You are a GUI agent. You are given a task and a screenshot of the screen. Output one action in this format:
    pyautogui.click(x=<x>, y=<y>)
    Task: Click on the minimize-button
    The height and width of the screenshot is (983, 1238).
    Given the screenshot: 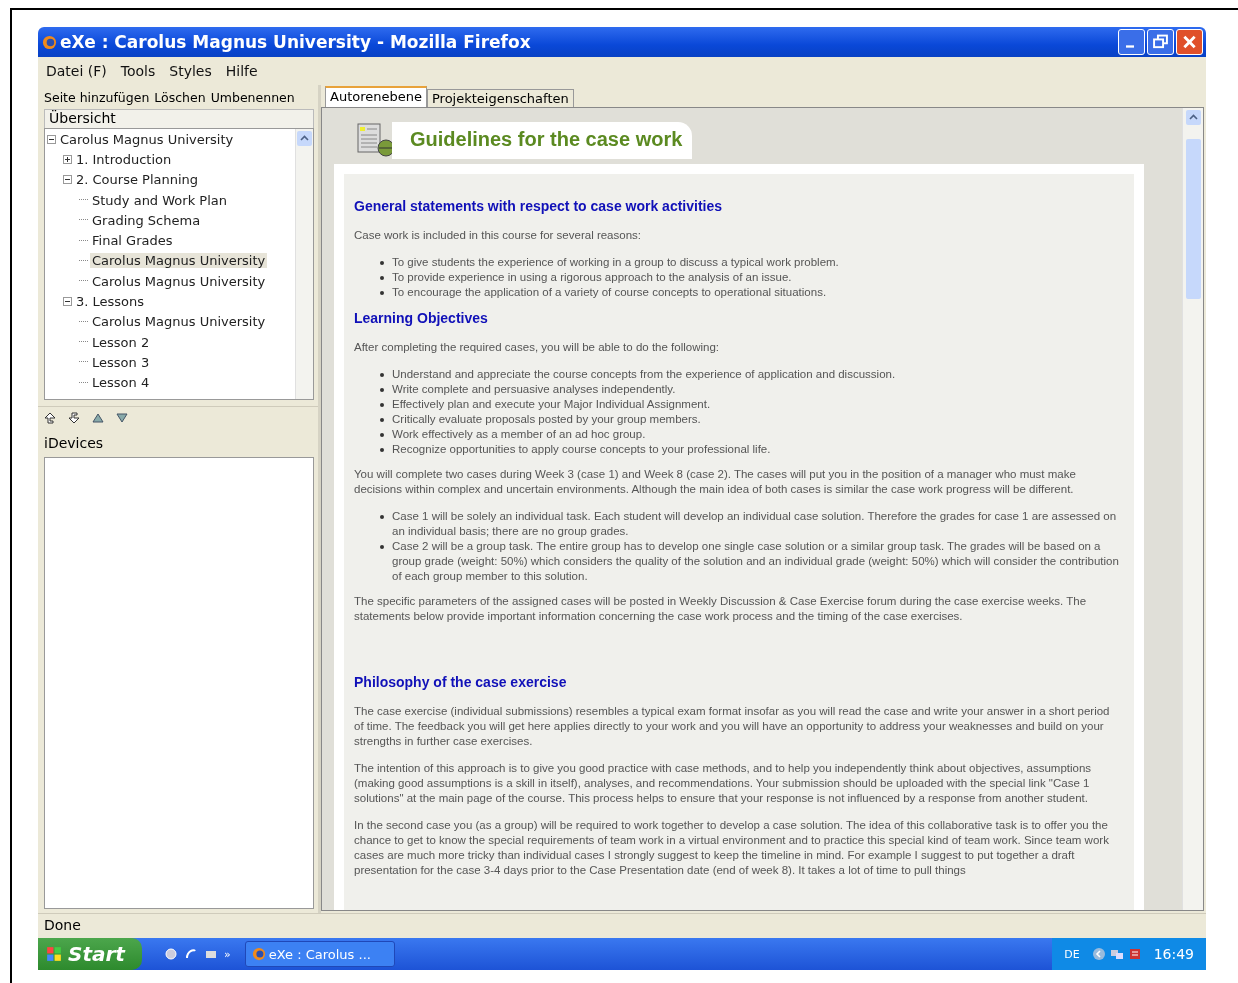 What is the action you would take?
    pyautogui.click(x=1131, y=42)
    